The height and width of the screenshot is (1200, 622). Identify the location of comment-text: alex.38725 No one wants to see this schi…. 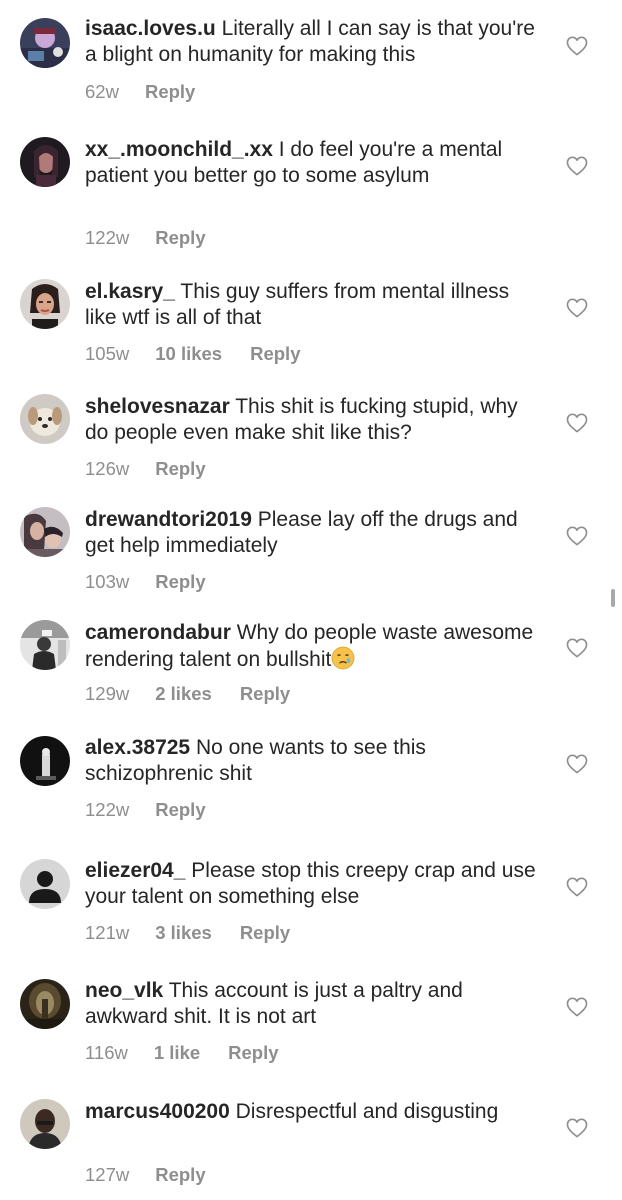
(315, 760).